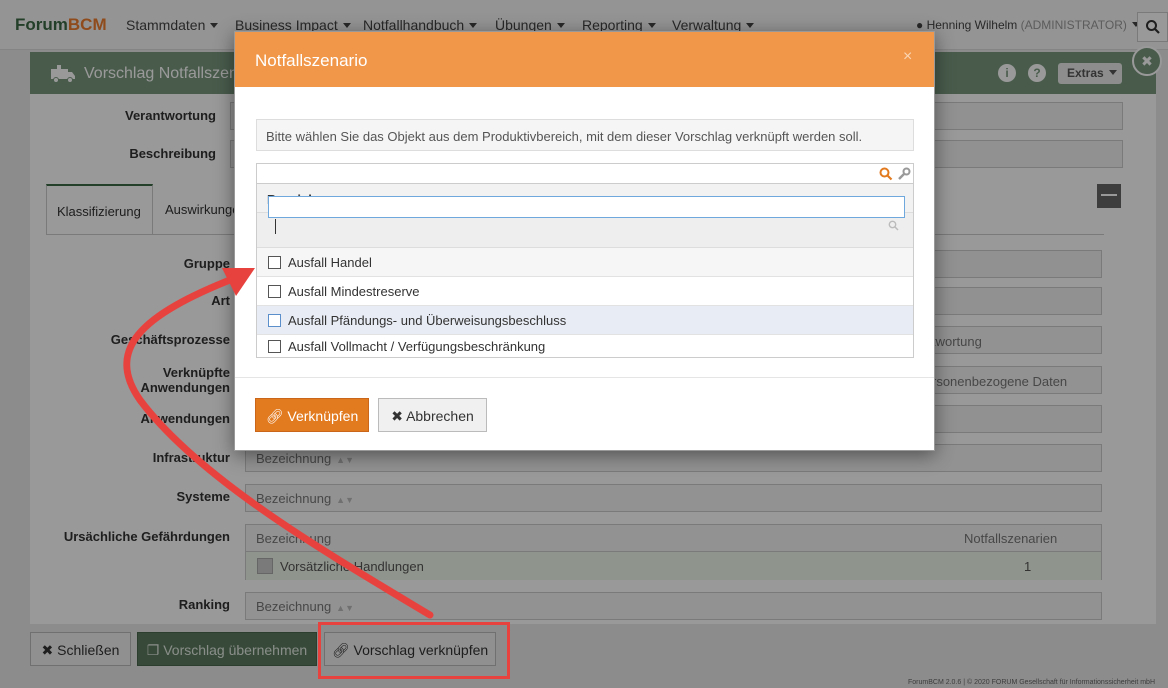 This screenshot has width=1168, height=688. Describe the element at coordinates (585, 291) in the screenshot. I see `list-item: Ausfall Mindestreserve` at that location.